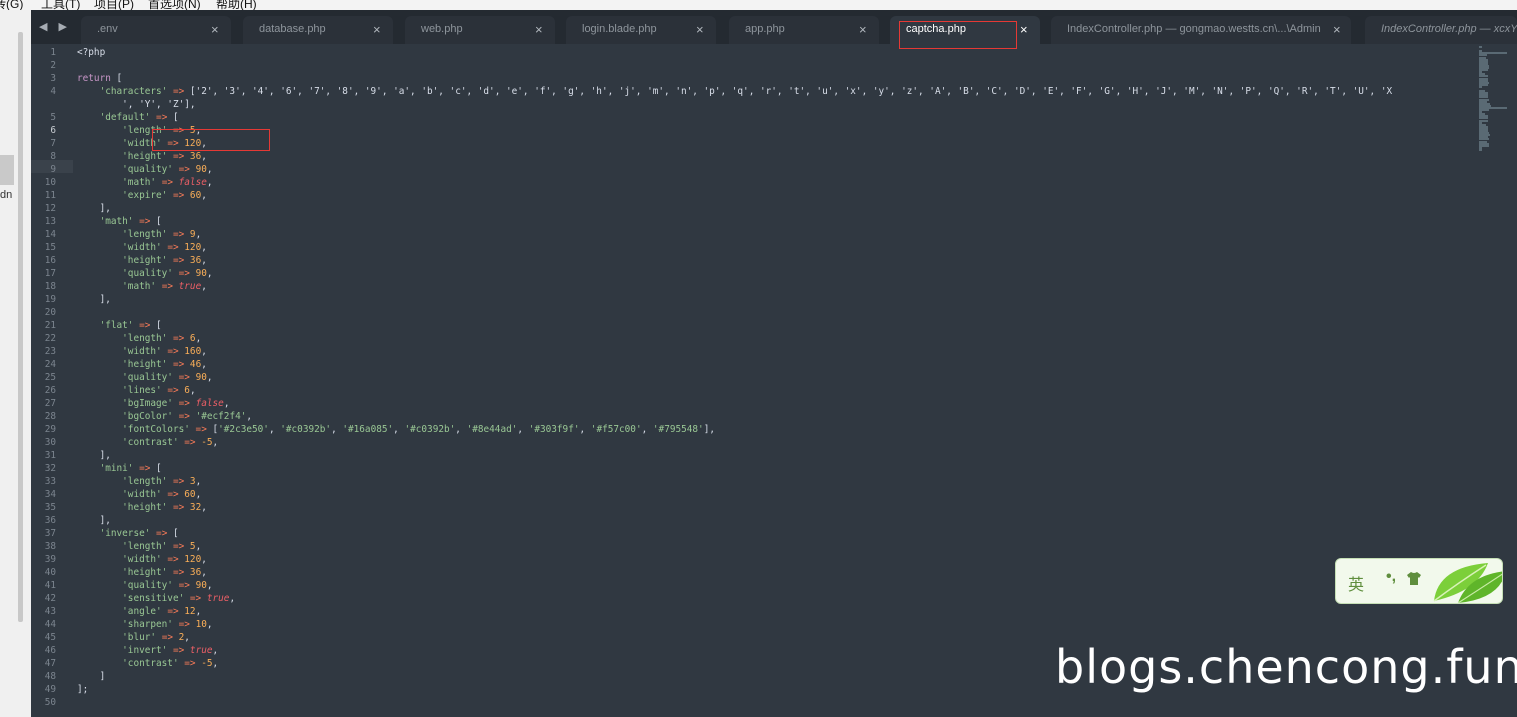 The image size is (1517, 717). Describe the element at coordinates (1494, 101) in the screenshot. I see `minimap` at that location.